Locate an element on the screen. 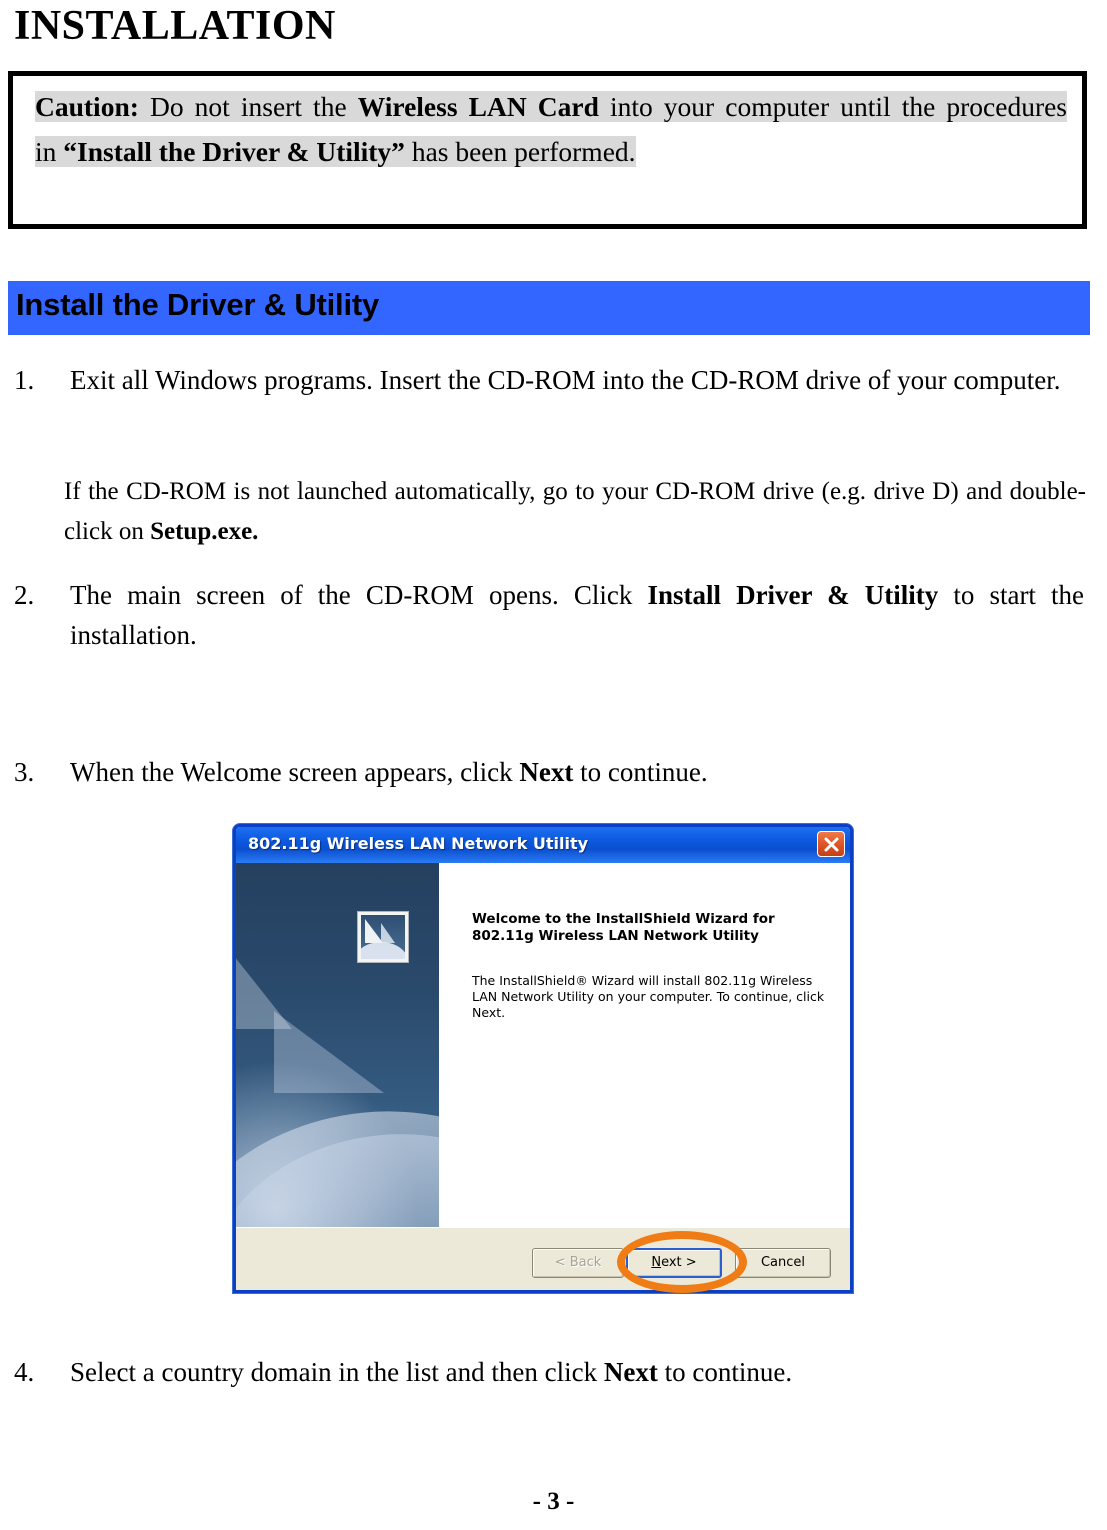 The height and width of the screenshot is (1530, 1107). subparagraph-emphasis-setup-exe: Setup.exe. is located at coordinates (204, 531).